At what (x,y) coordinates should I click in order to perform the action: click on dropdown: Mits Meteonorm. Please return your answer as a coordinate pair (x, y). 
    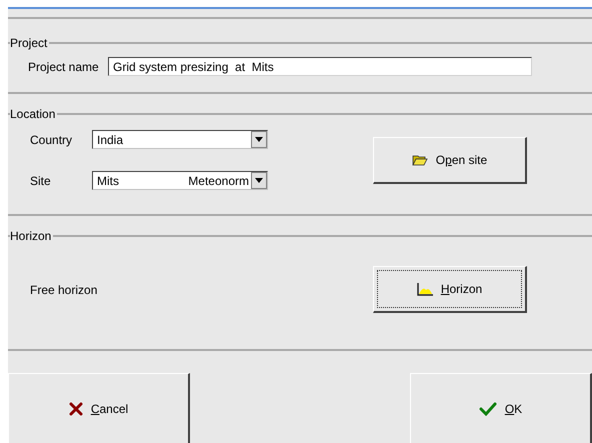
    Looking at the image, I should click on (180, 180).